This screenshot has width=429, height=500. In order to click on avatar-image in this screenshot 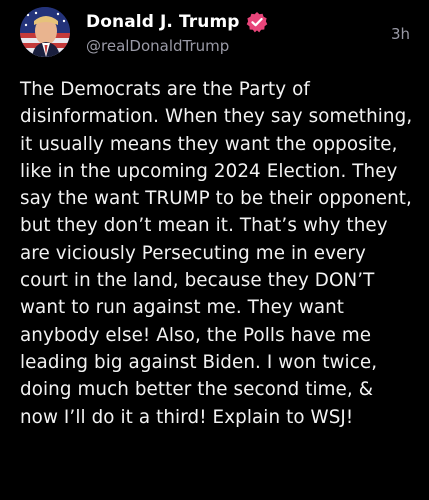, I will do `click(45, 32)`.